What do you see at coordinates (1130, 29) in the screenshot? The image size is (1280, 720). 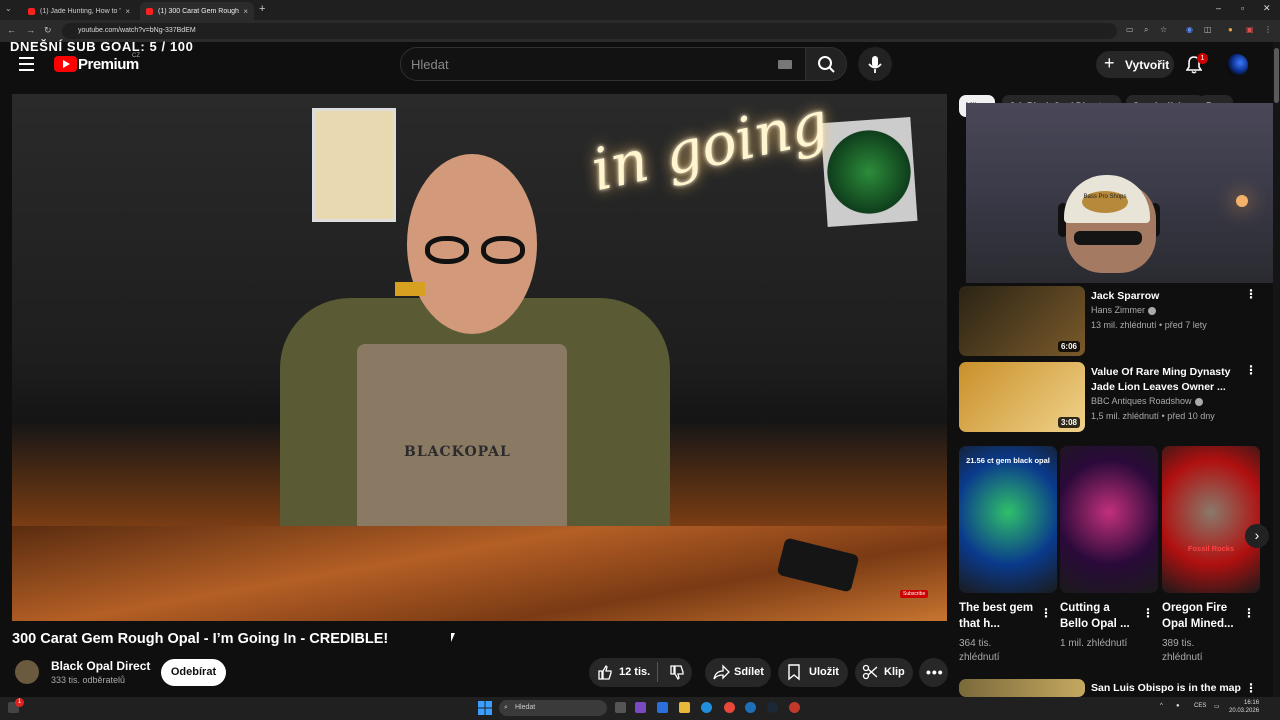 I see `cast-icon: ▭` at bounding box center [1130, 29].